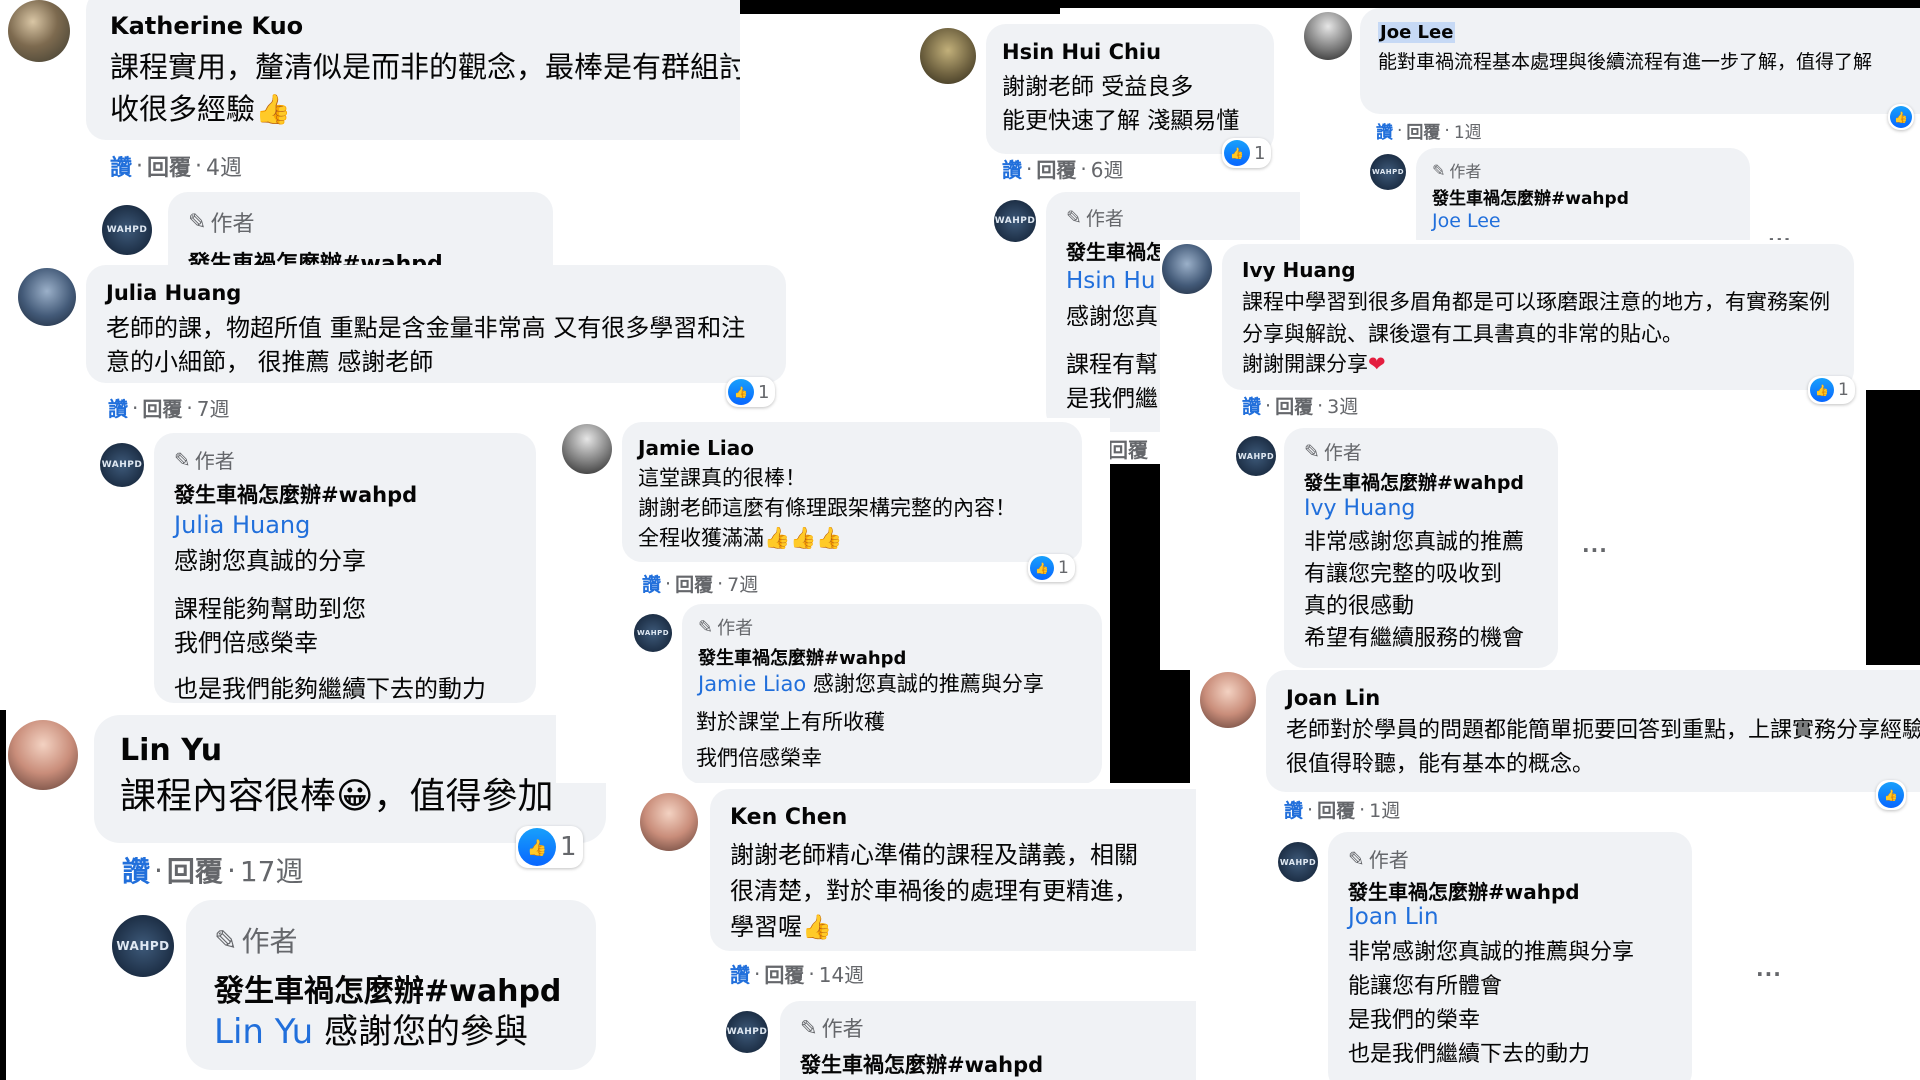  I want to click on reply-line: 是我們的榮幸, so click(1414, 1020).